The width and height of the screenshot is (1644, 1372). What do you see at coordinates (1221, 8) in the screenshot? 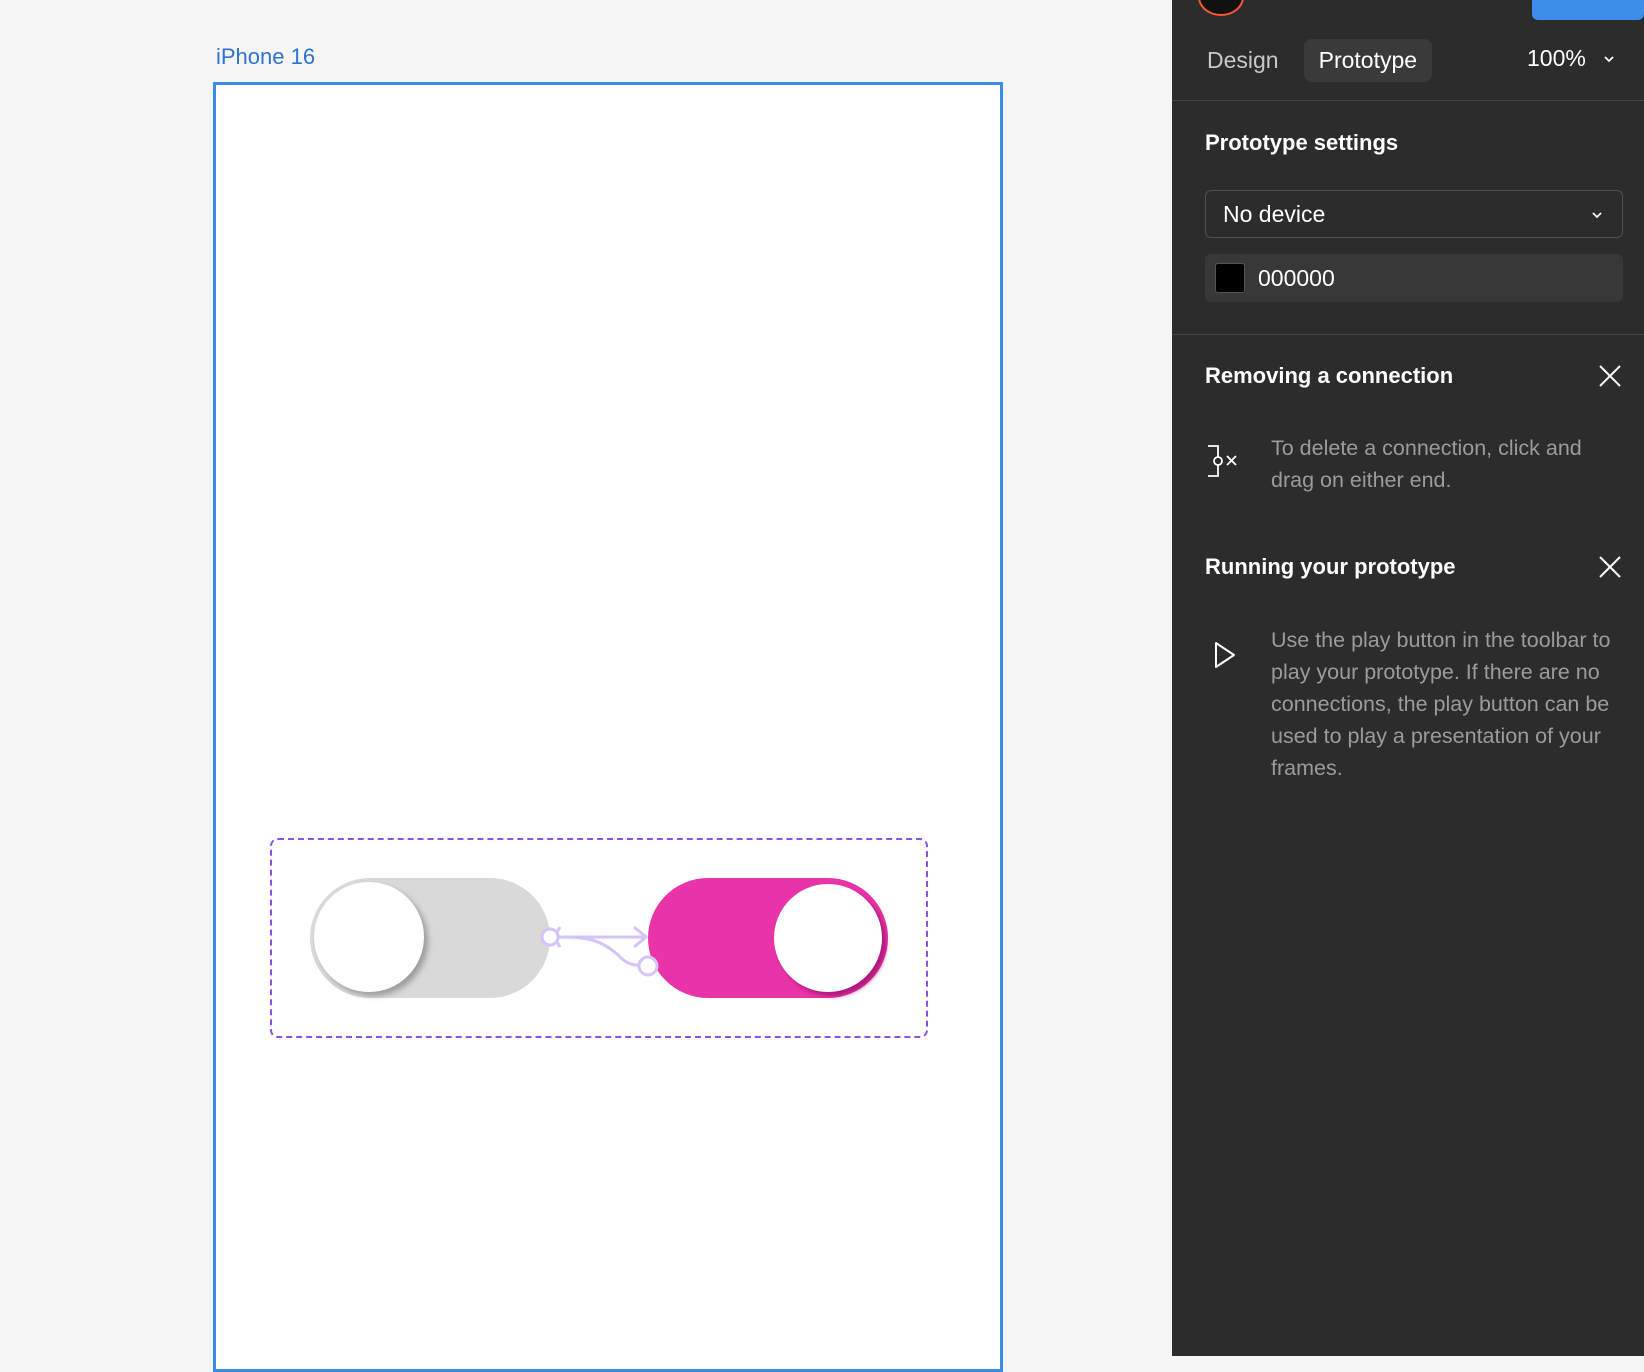
I see `user-avatar` at bounding box center [1221, 8].